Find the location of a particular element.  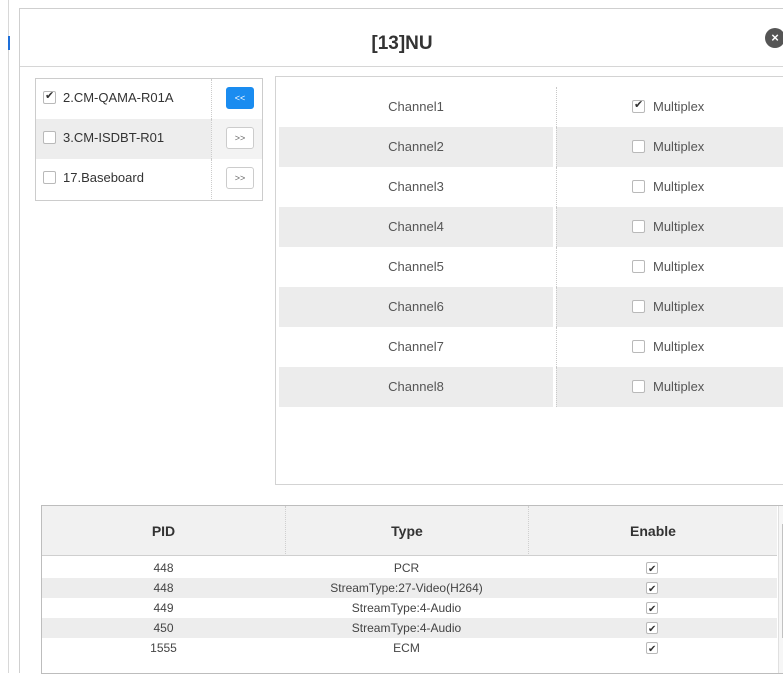

channel-name: Channel1 is located at coordinates (416, 106).